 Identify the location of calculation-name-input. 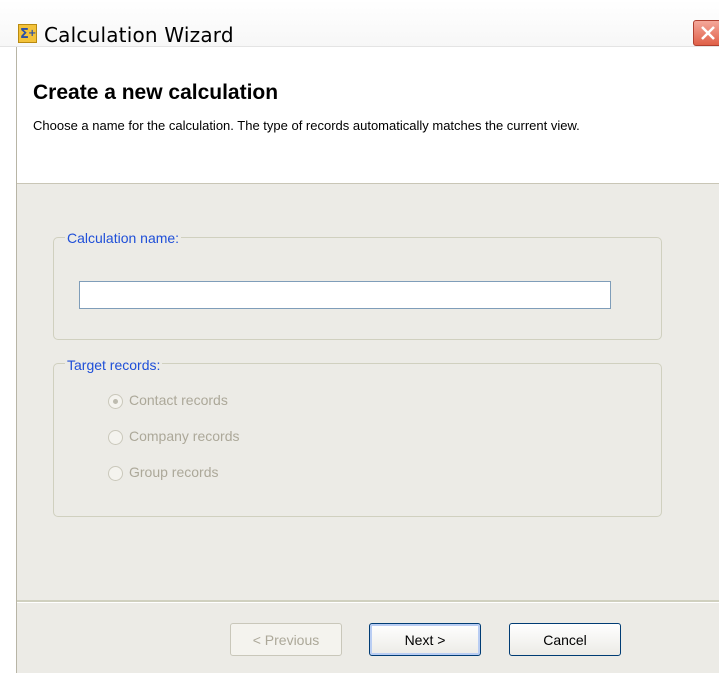
(345, 295).